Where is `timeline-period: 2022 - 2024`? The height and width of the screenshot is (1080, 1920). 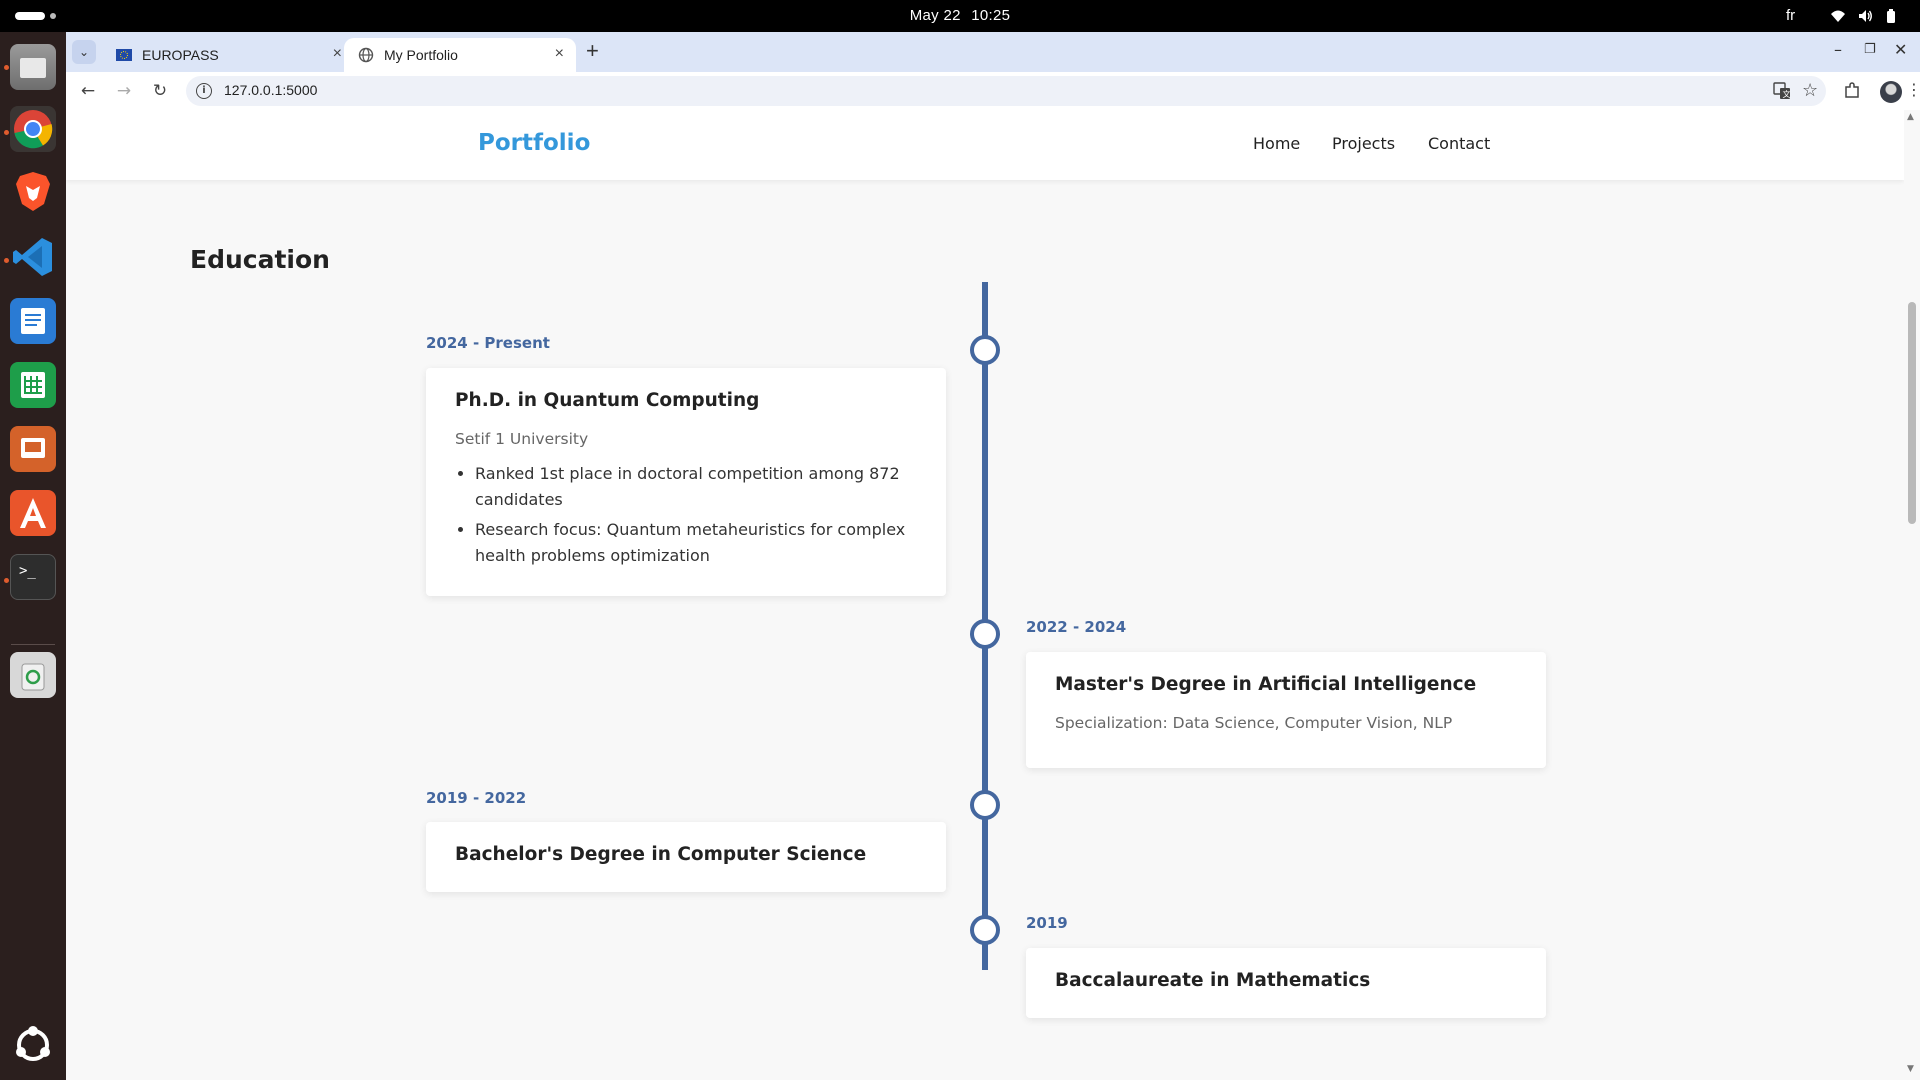
timeline-period: 2022 - 2024 is located at coordinates (1076, 627).